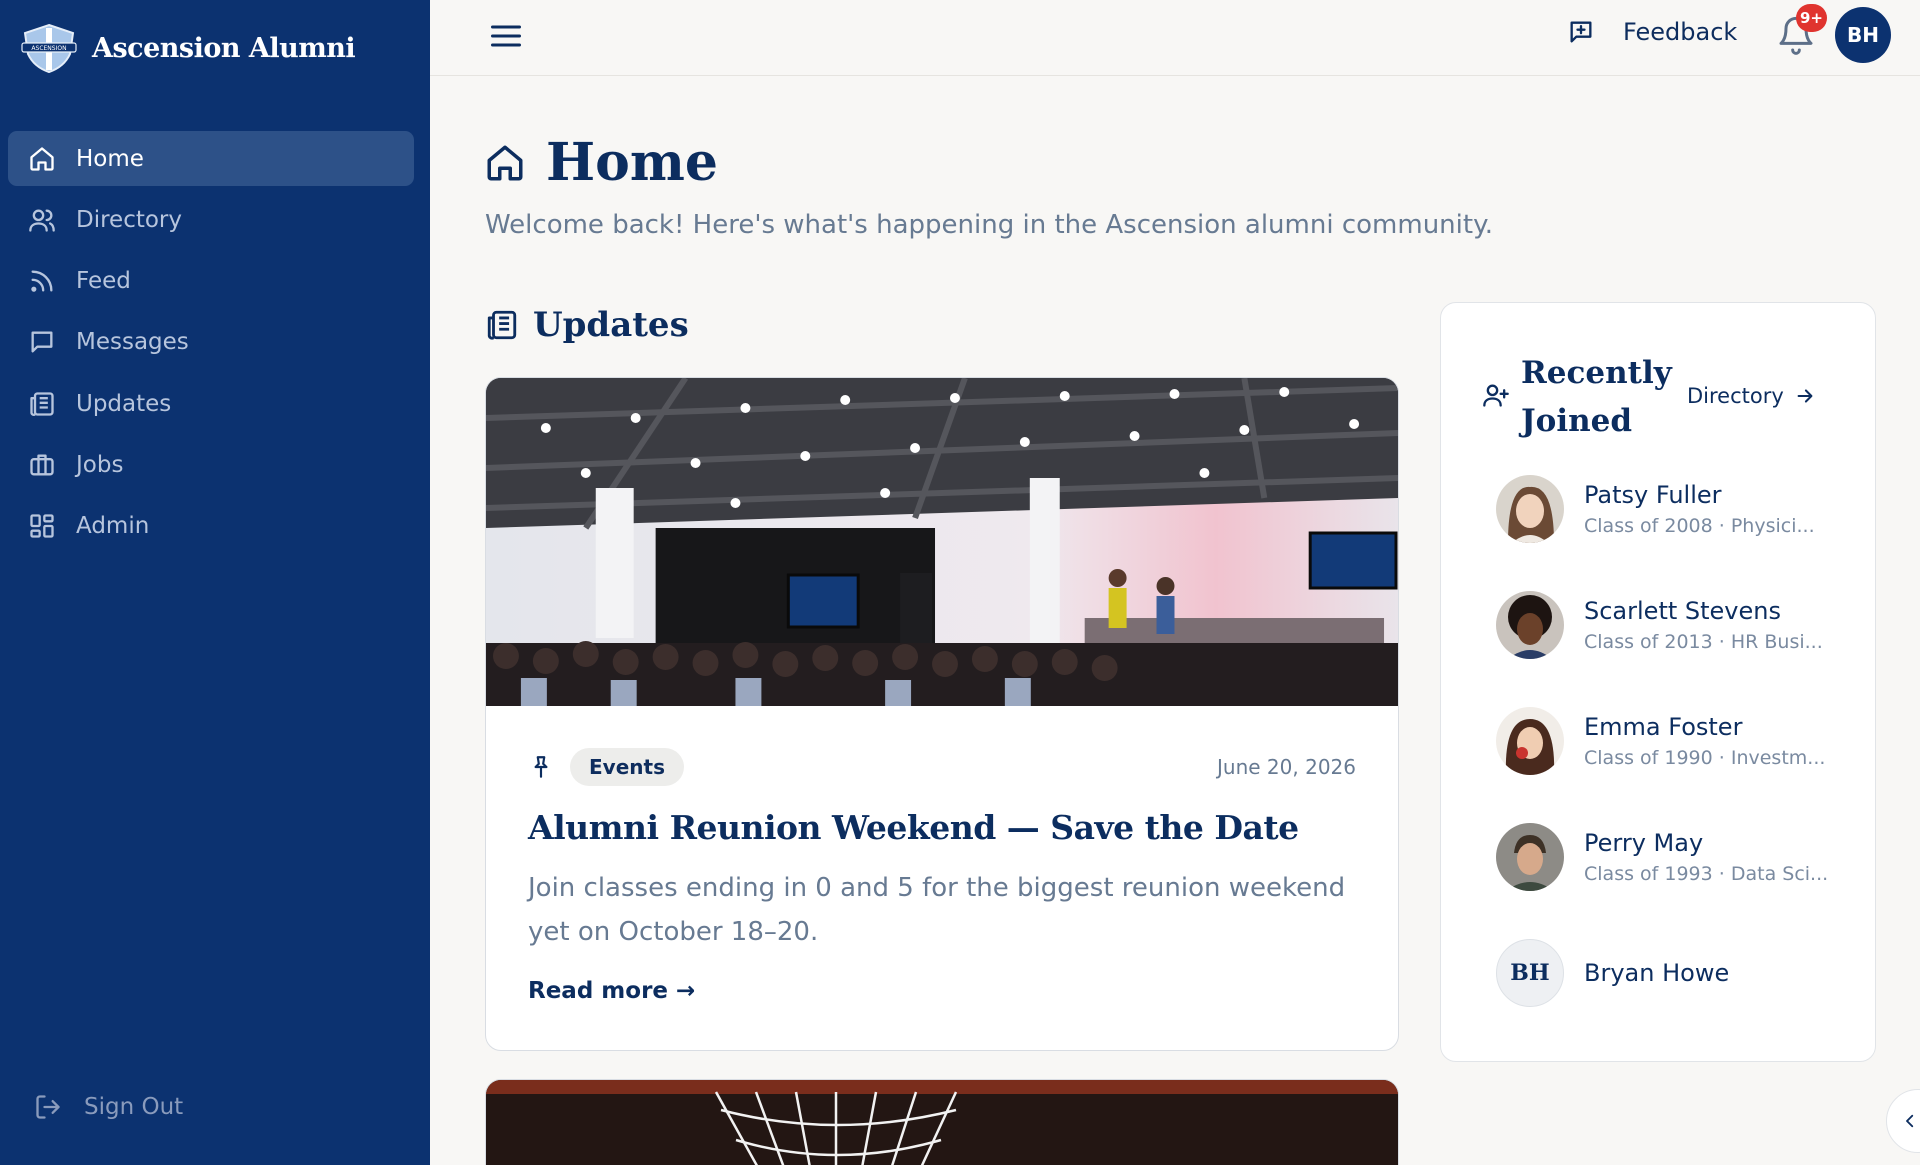 This screenshot has height=1165, width=1920. What do you see at coordinates (134, 1107) in the screenshot?
I see `sign-out-label: Sign Out` at bounding box center [134, 1107].